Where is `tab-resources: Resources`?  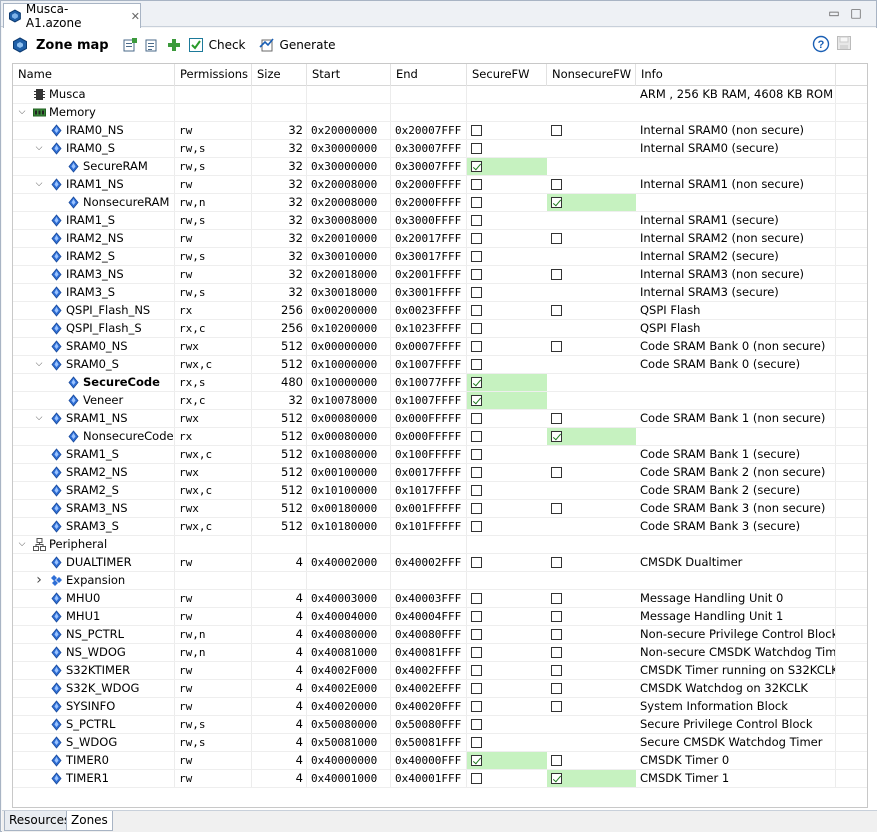
tab-resources: Resources is located at coordinates (40, 821).